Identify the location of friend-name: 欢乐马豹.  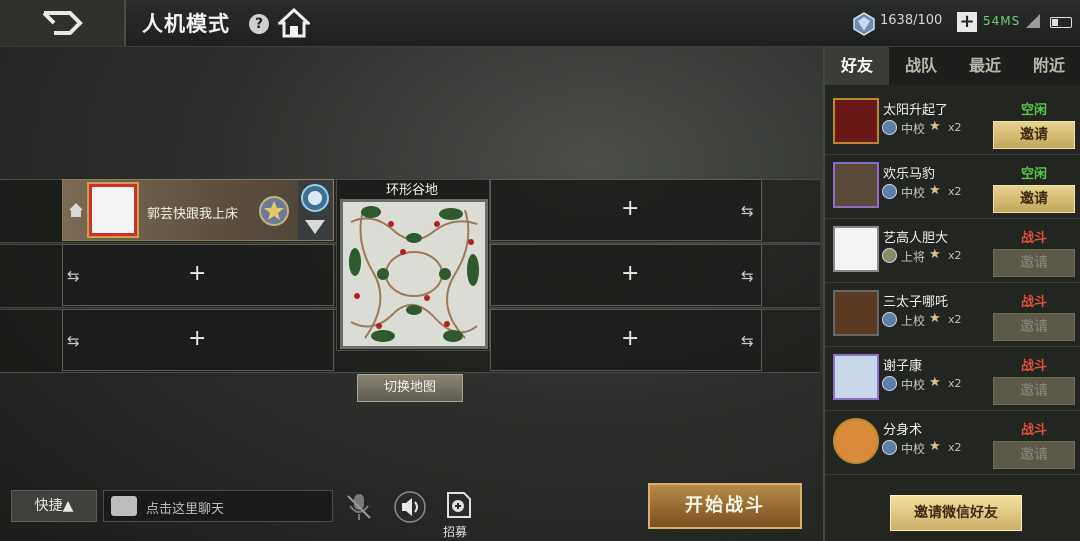
(909, 174).